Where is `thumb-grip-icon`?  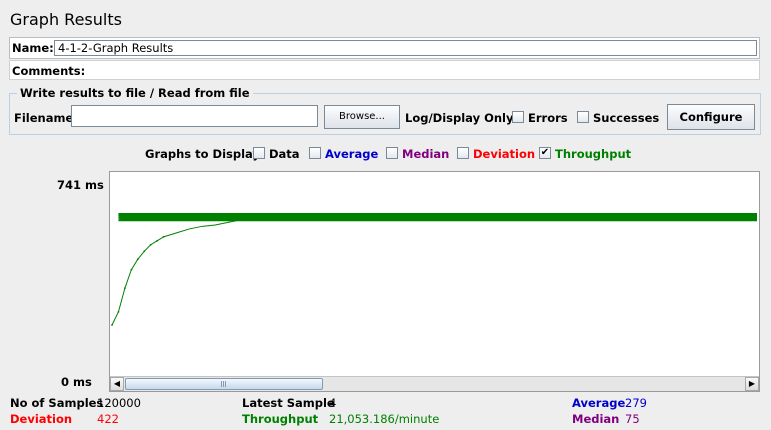 thumb-grip-icon is located at coordinates (224, 384).